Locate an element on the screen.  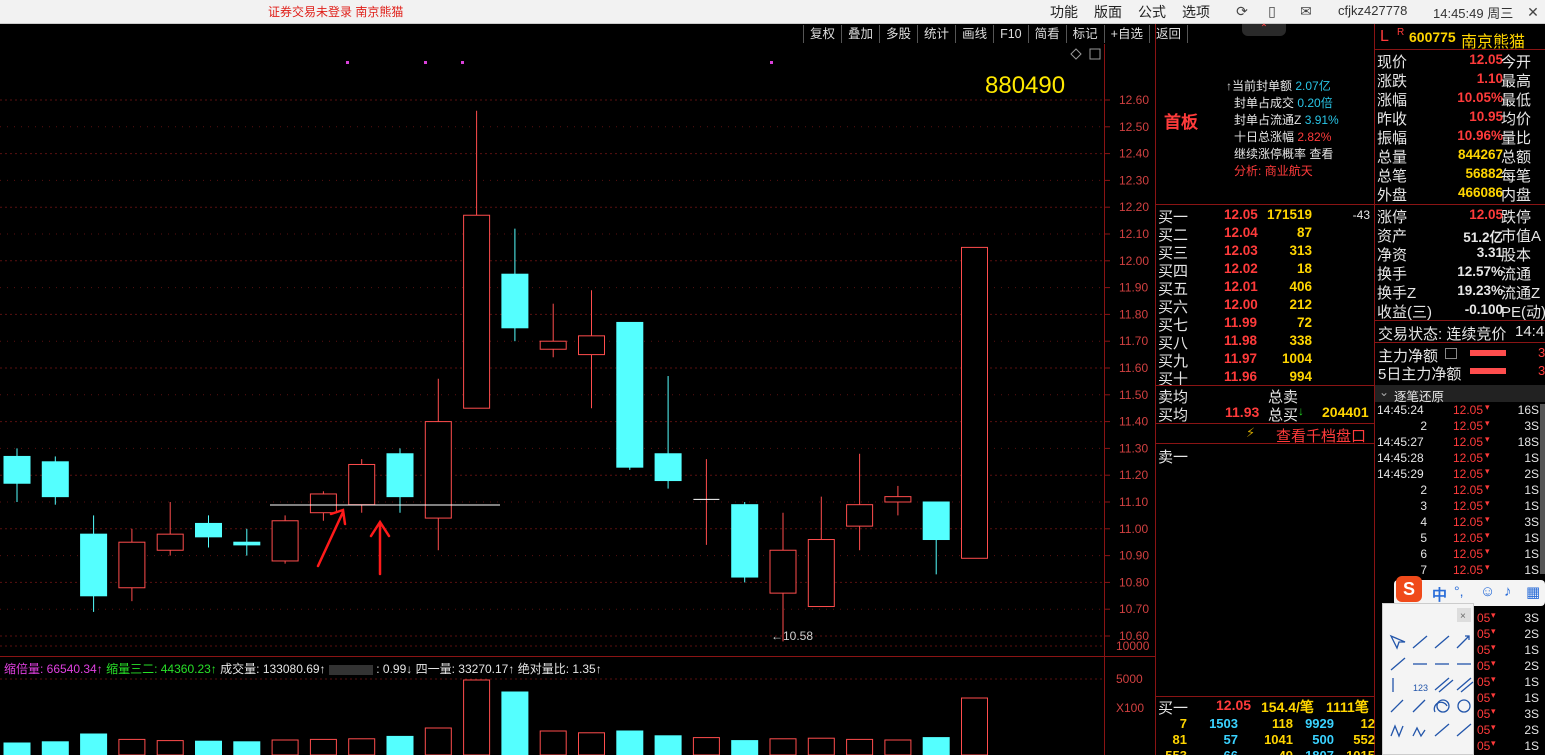
tool-fuquan: 复权 is located at coordinates (822, 34).